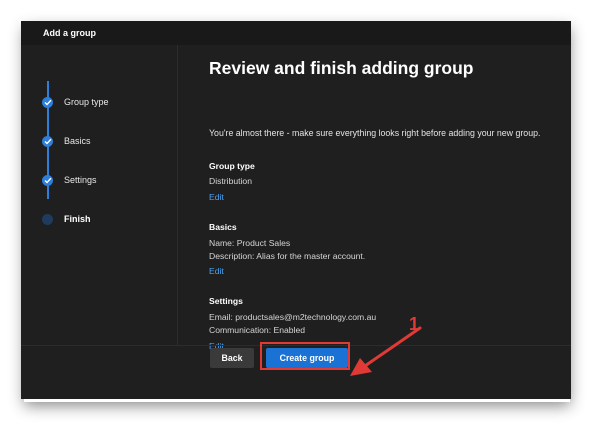 The width and height of the screenshot is (612, 439). I want to click on page-title: Review and finish adding group, so click(341, 68).